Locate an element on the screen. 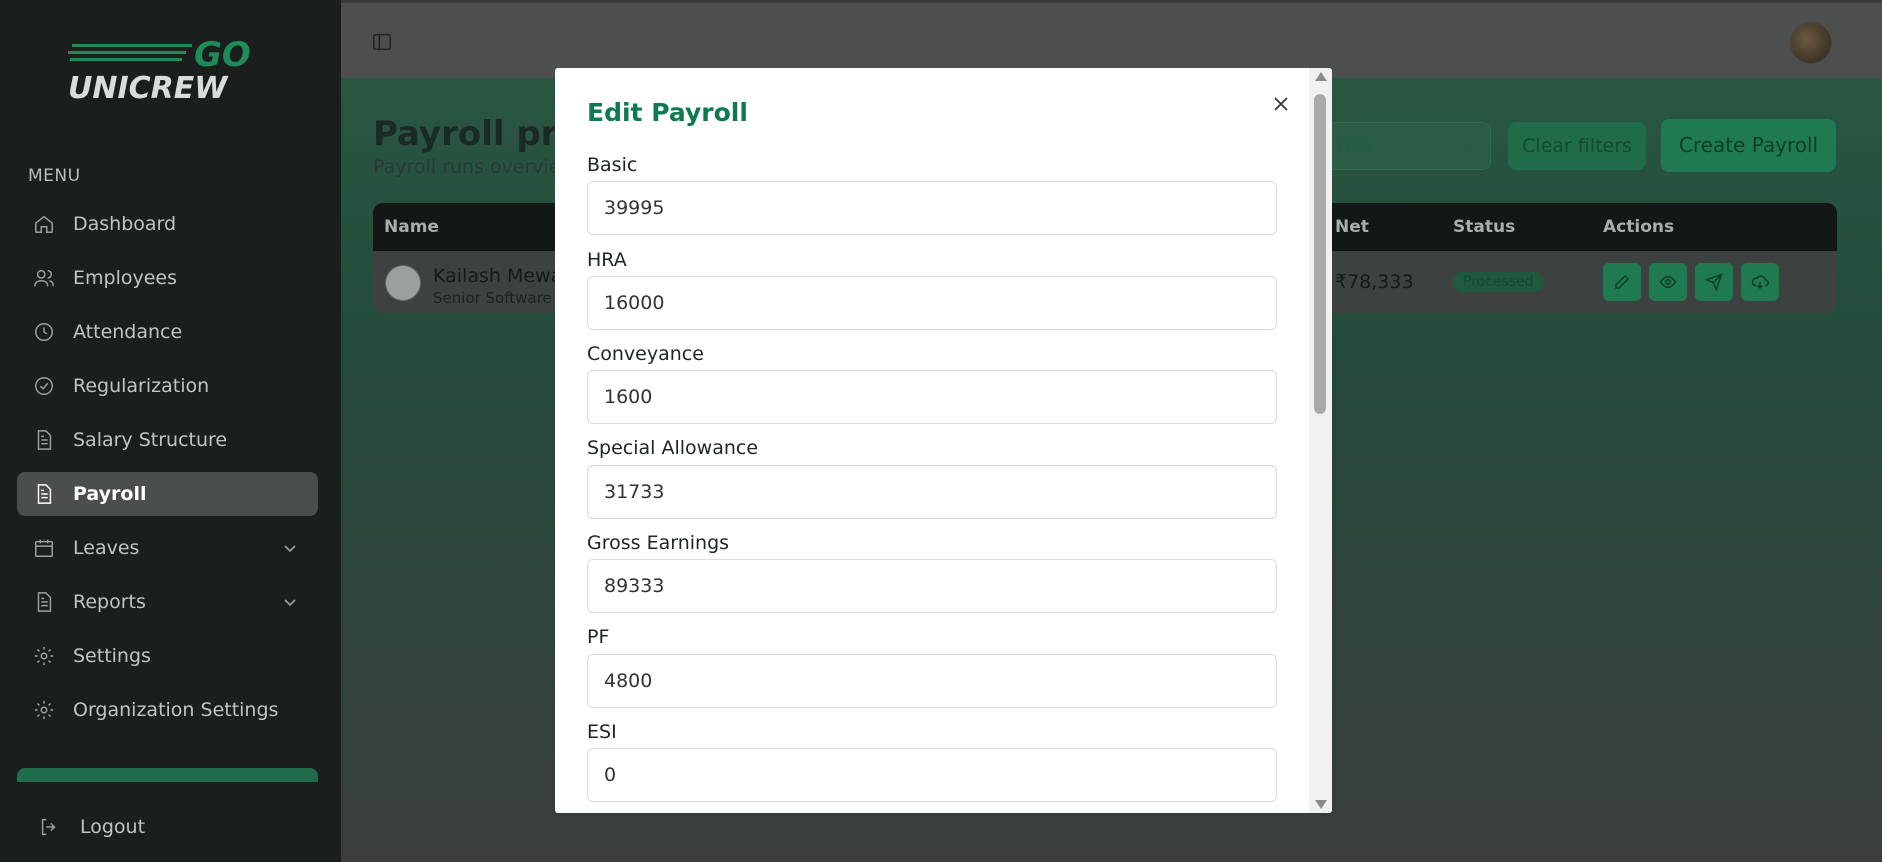 The height and width of the screenshot is (862, 1882). sidebar-item-label: Leaves is located at coordinates (106, 548).